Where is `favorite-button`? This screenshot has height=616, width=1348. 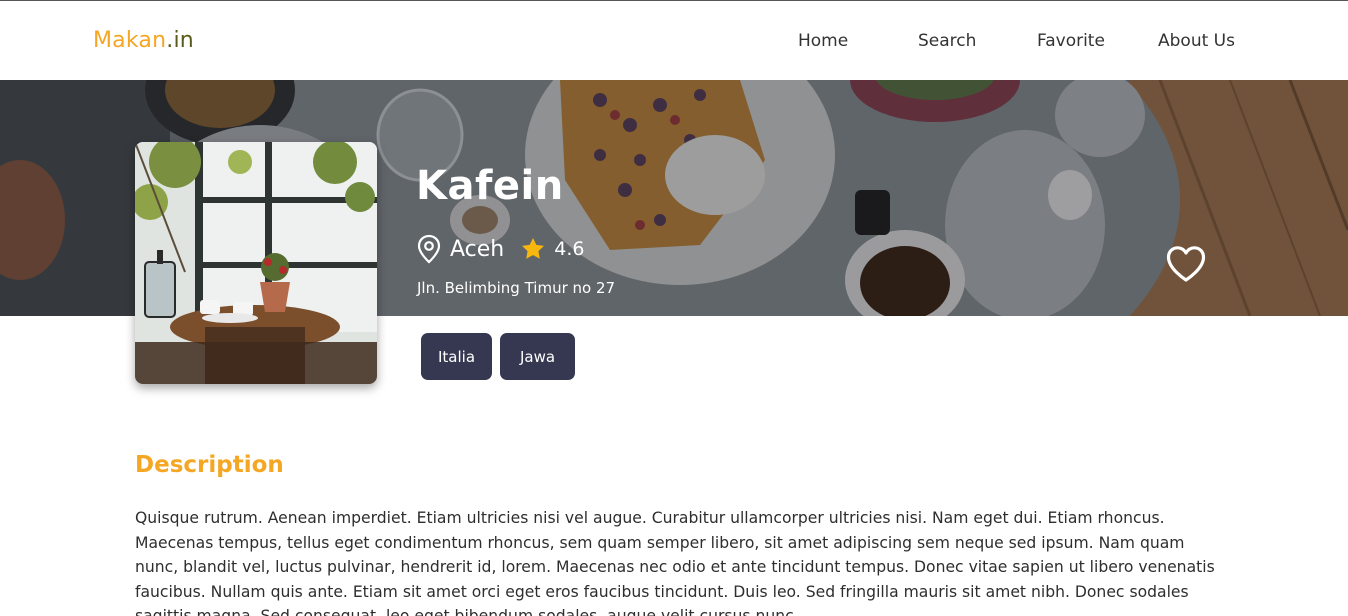 favorite-button is located at coordinates (1186, 264).